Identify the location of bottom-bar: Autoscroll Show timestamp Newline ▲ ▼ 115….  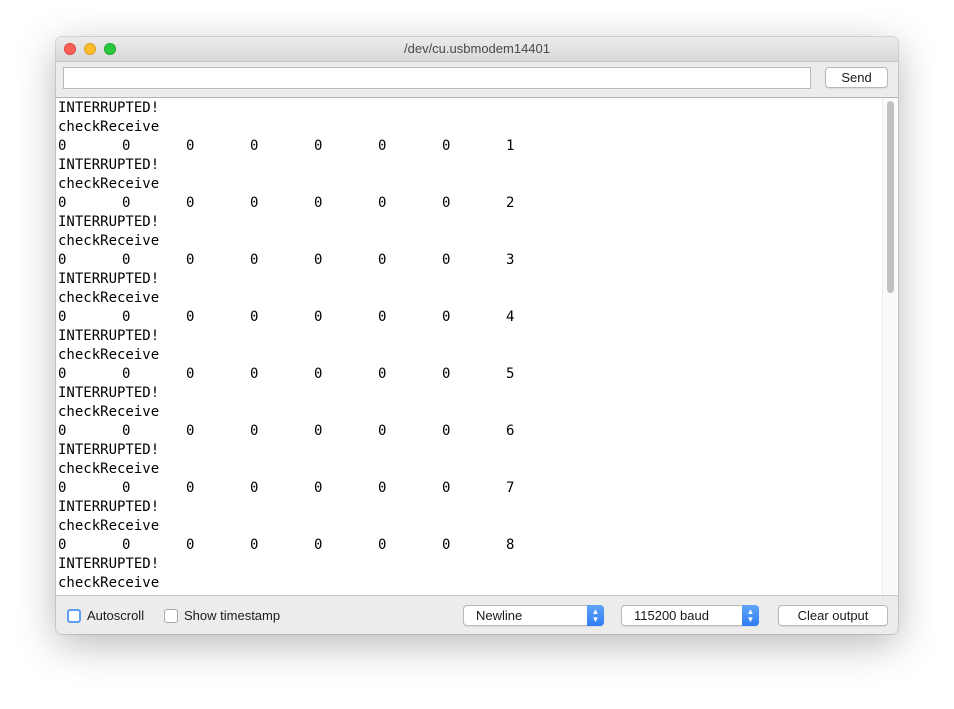
(477, 615).